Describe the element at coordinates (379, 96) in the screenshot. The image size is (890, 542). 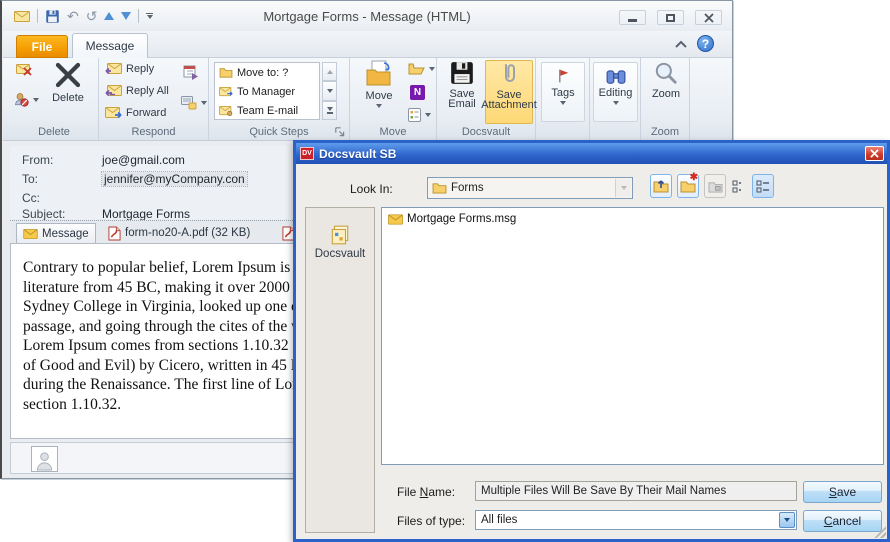
I see `move-button-label: Move` at that location.